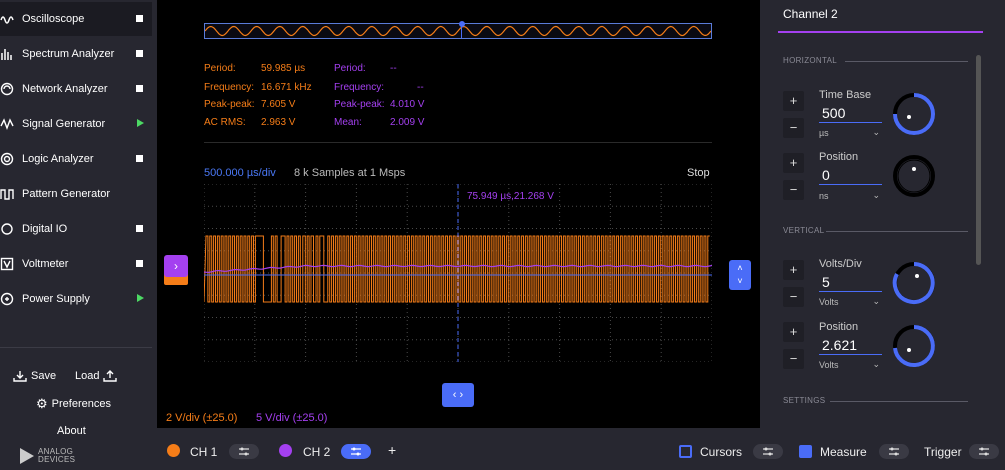  I want to click on about-button: About, so click(71, 431).